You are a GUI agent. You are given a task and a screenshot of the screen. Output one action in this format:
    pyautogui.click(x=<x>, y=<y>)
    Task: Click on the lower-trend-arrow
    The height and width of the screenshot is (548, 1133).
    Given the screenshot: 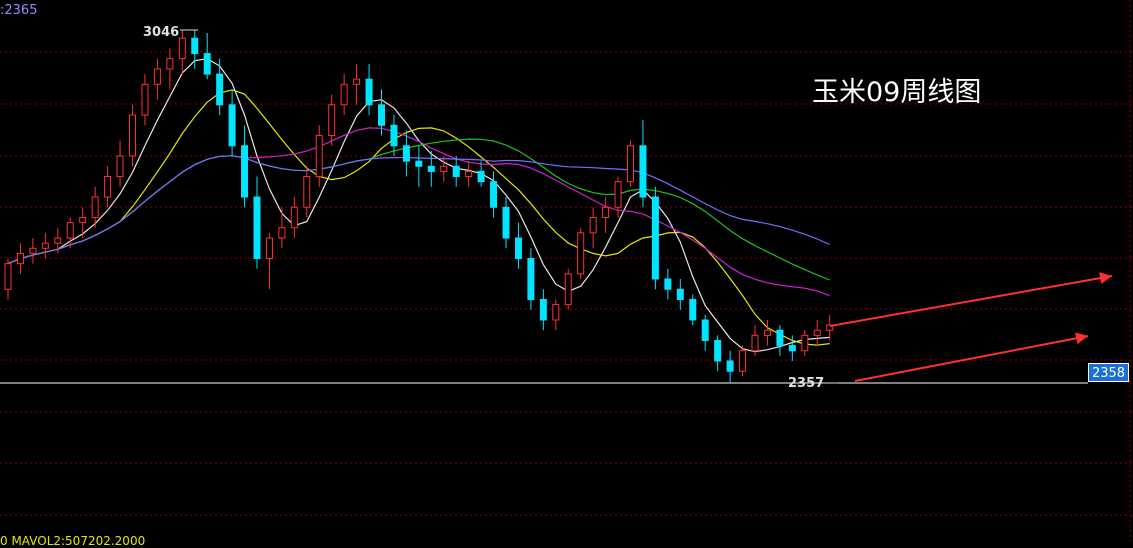 What is the action you would take?
    pyautogui.click(x=971, y=358)
    